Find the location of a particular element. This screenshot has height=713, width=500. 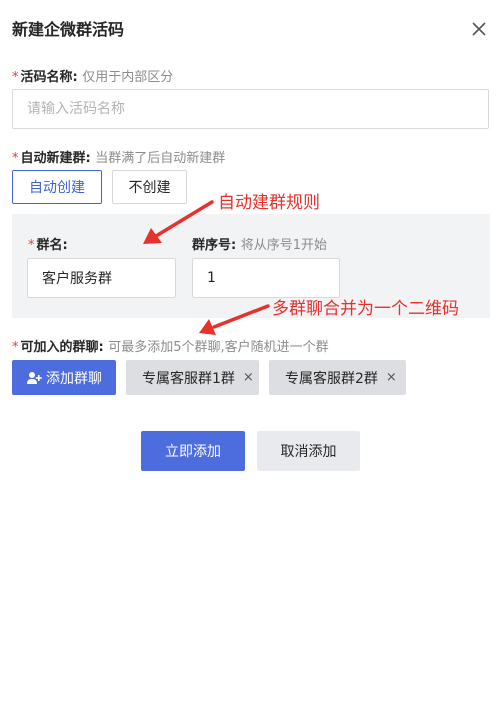

name-field-label: * 活码名称: 仅用于内部区分 is located at coordinates (92, 75).